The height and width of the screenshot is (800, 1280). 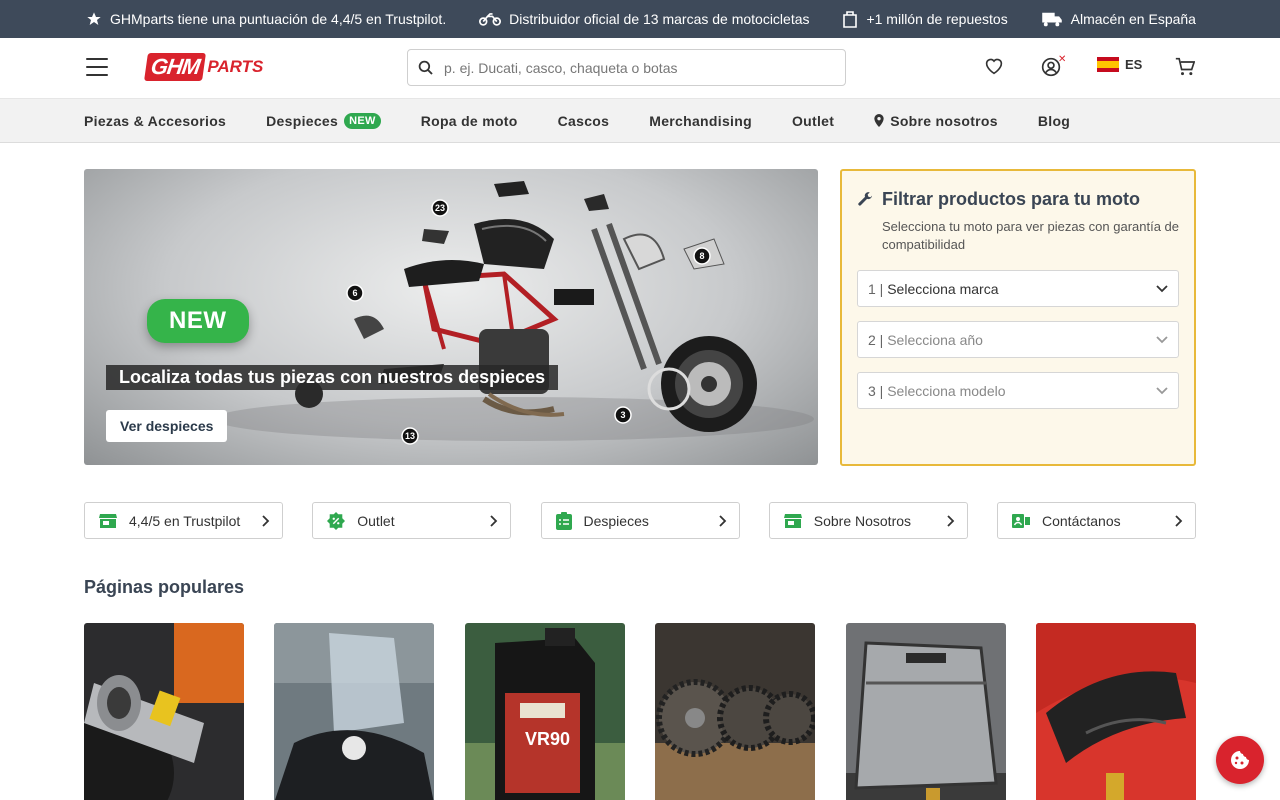 I want to click on language-selector: ES, so click(x=1119, y=64).